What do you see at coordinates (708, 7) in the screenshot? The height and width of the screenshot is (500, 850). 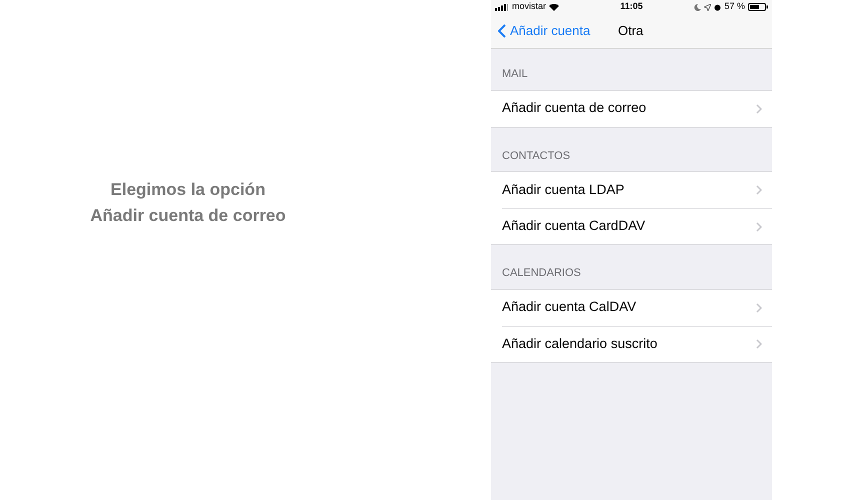 I see `location-arrow-icon` at bounding box center [708, 7].